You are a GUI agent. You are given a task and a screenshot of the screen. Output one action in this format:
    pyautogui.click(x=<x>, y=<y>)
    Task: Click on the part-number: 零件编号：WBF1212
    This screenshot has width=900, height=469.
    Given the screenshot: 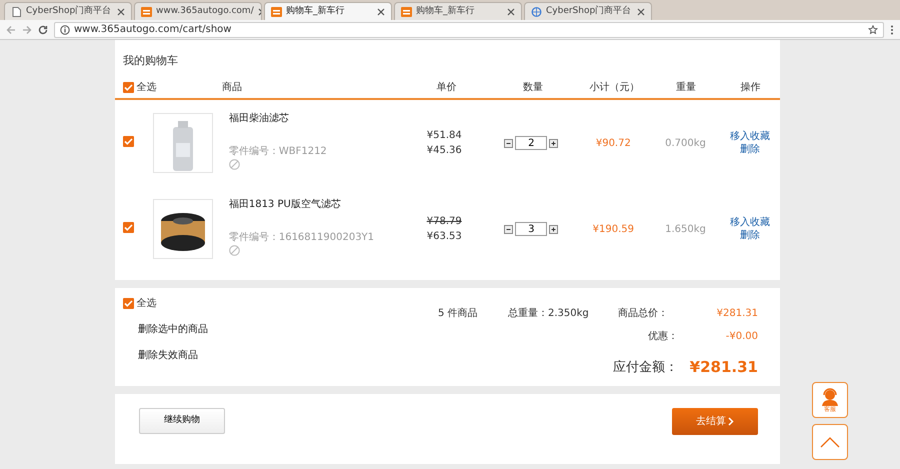 What is the action you would take?
    pyautogui.click(x=278, y=151)
    